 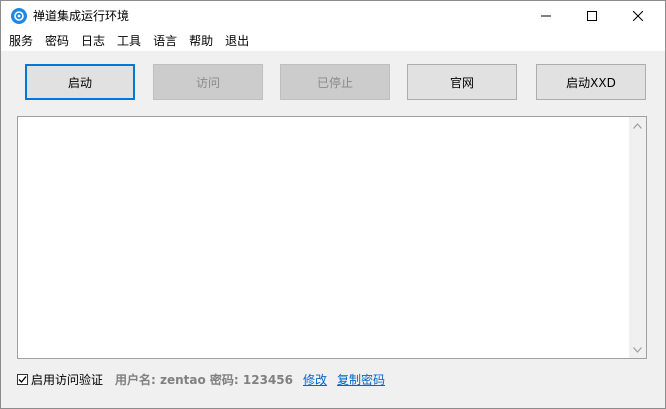 What do you see at coordinates (80, 82) in the screenshot?
I see `start-button: 启动` at bounding box center [80, 82].